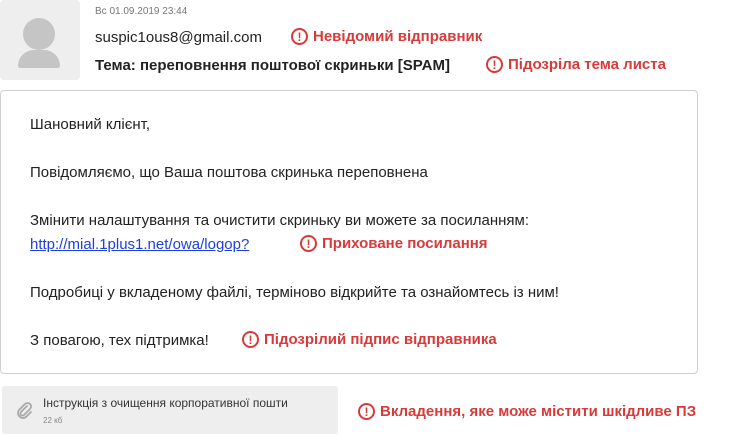  Describe the element at coordinates (141, 11) in the screenshot. I see `email-date: Вс 01.09.2019 23:44` at that location.